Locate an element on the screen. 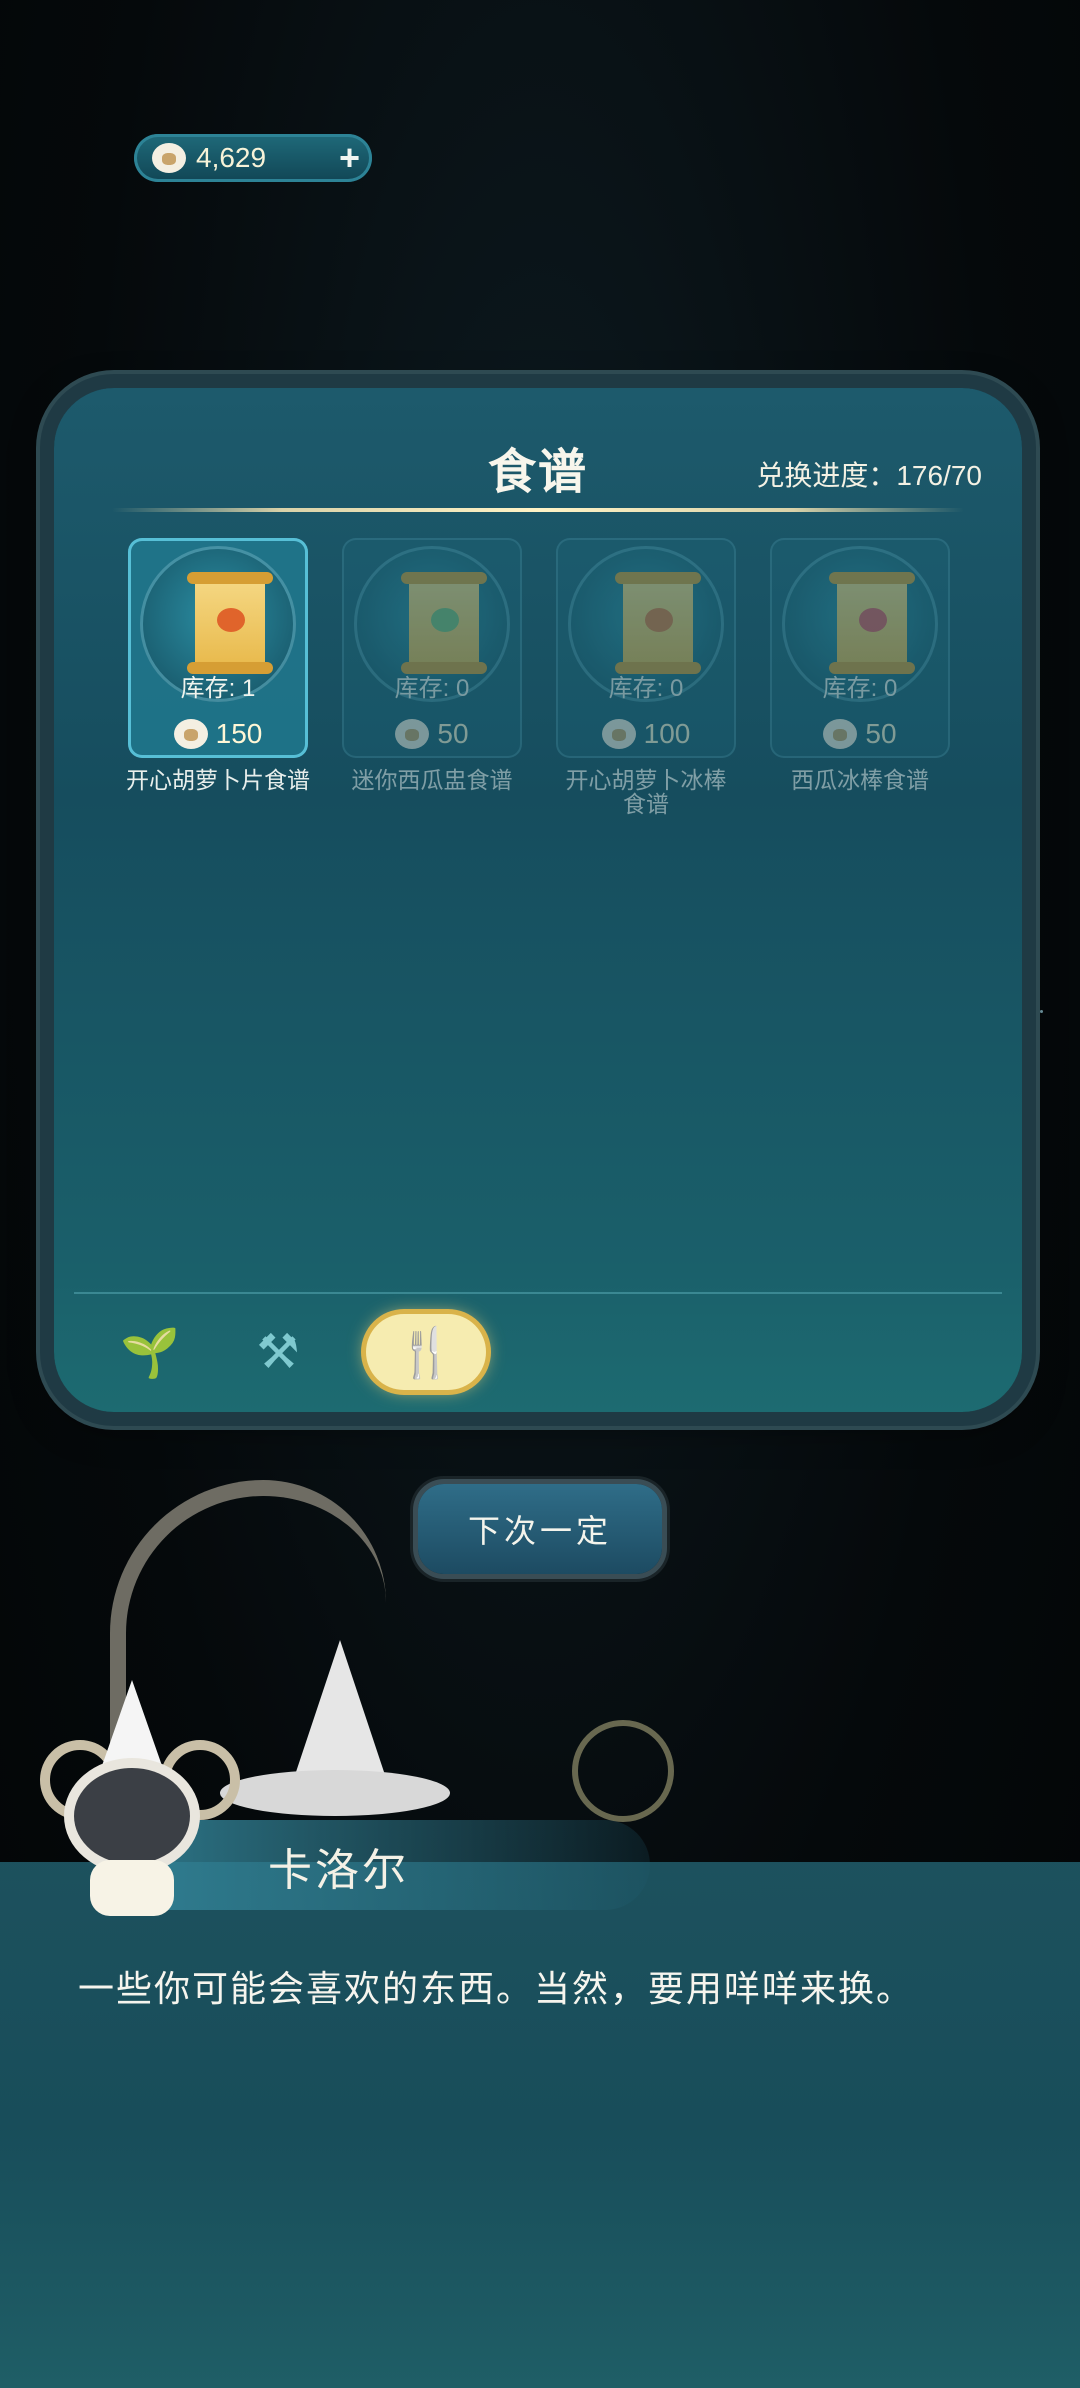  speaker-name: 卡洛尔 is located at coordinates (338, 1870).